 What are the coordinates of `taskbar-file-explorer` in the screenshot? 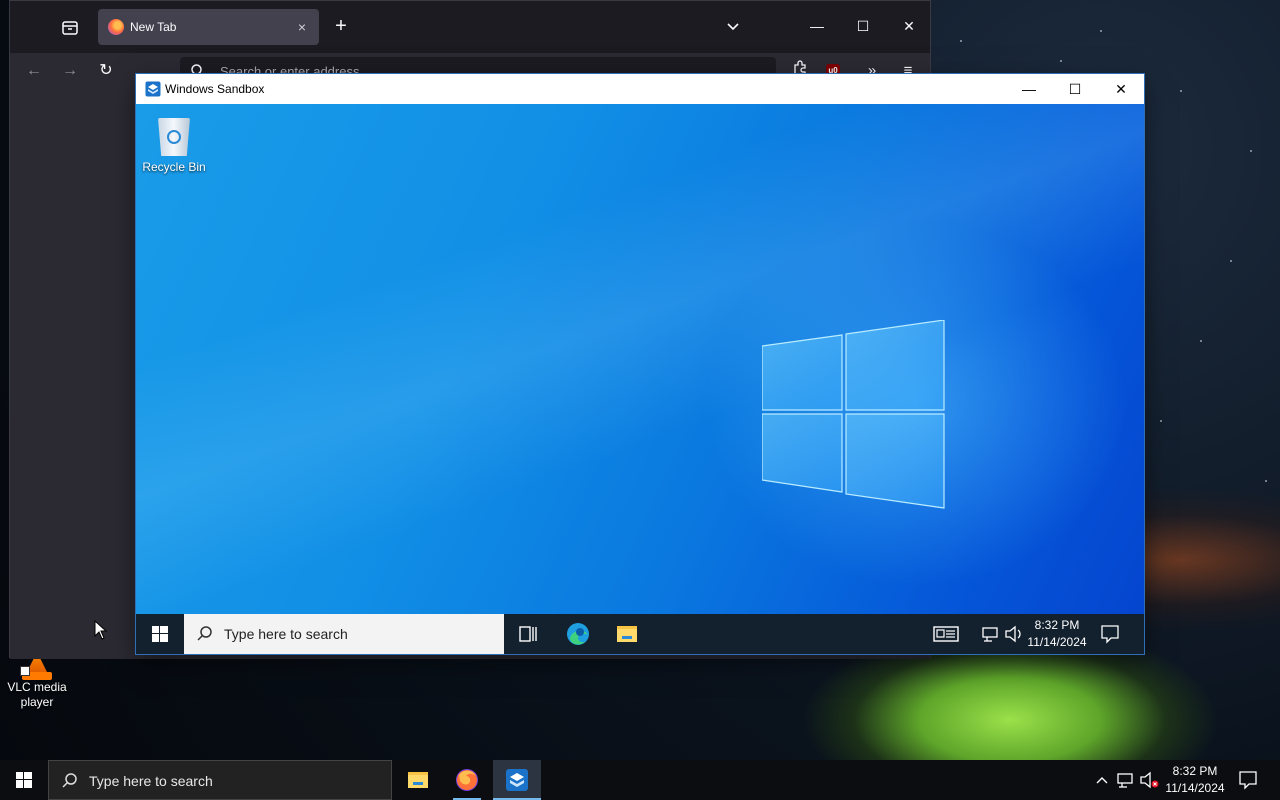 It's located at (418, 780).